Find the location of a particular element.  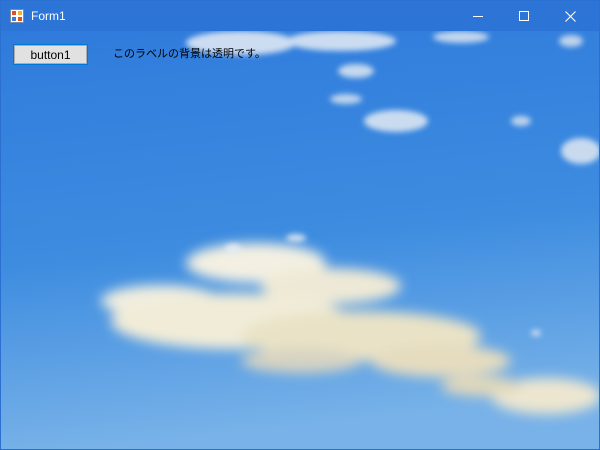

app-icon is located at coordinates (17, 16).